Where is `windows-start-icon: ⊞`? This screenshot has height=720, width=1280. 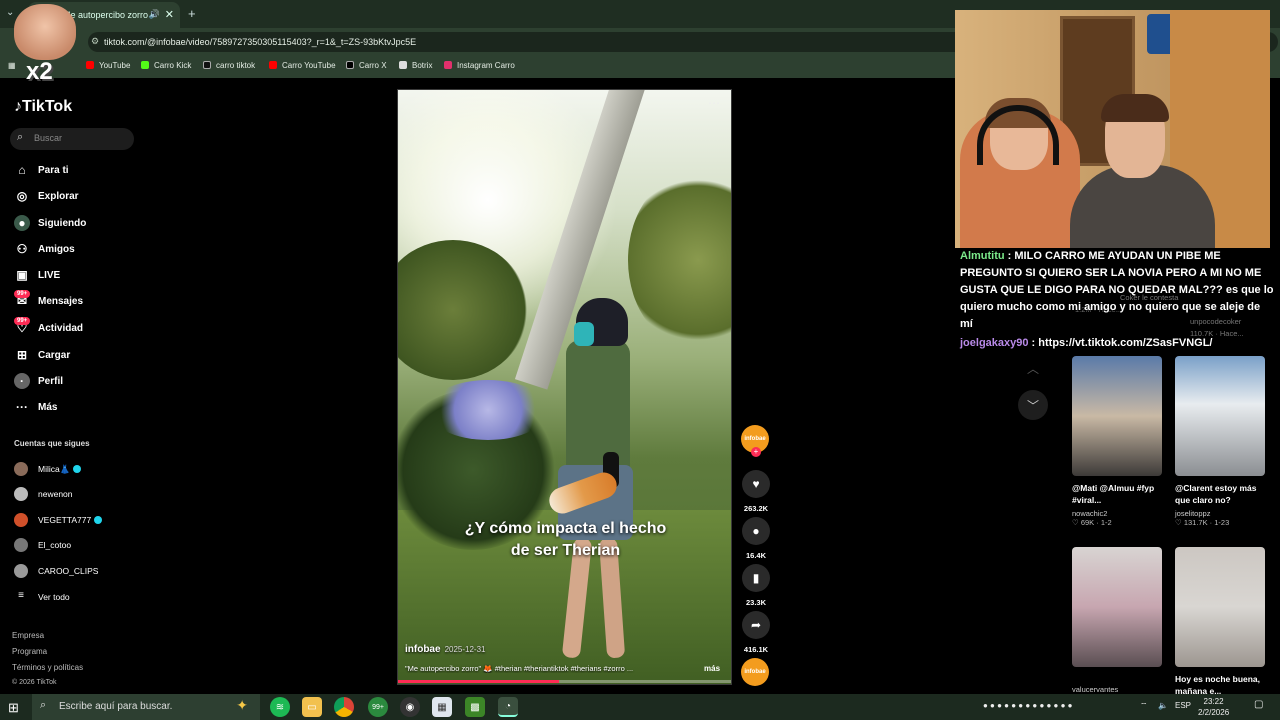 windows-start-icon: ⊞ is located at coordinates (13, 708).